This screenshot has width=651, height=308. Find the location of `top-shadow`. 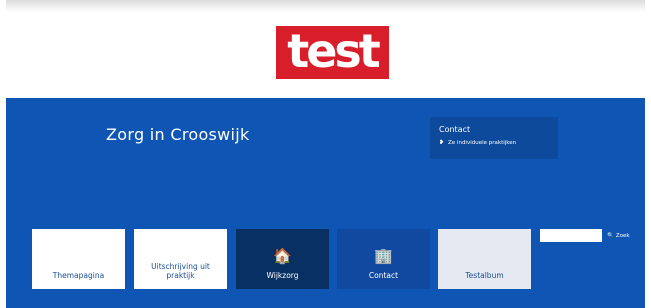

top-shadow is located at coordinates (325, 6).